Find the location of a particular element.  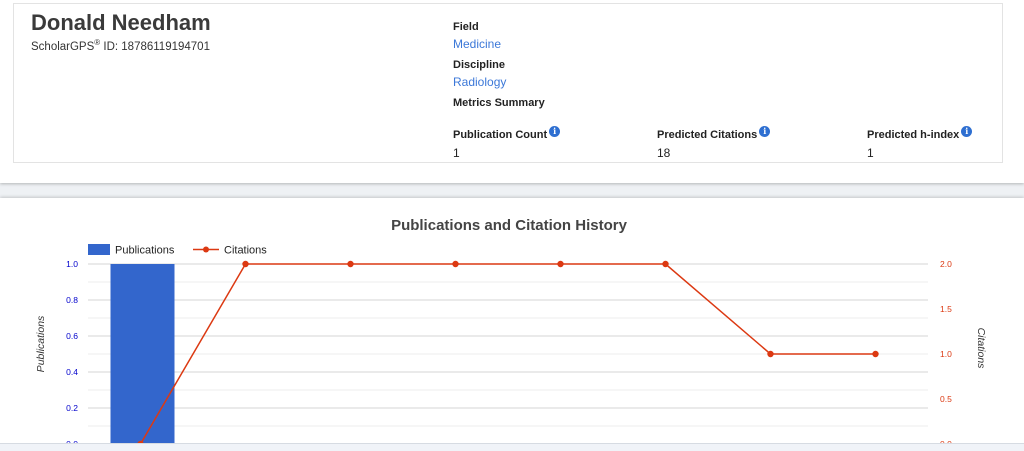

field-label: Field is located at coordinates (466, 27).